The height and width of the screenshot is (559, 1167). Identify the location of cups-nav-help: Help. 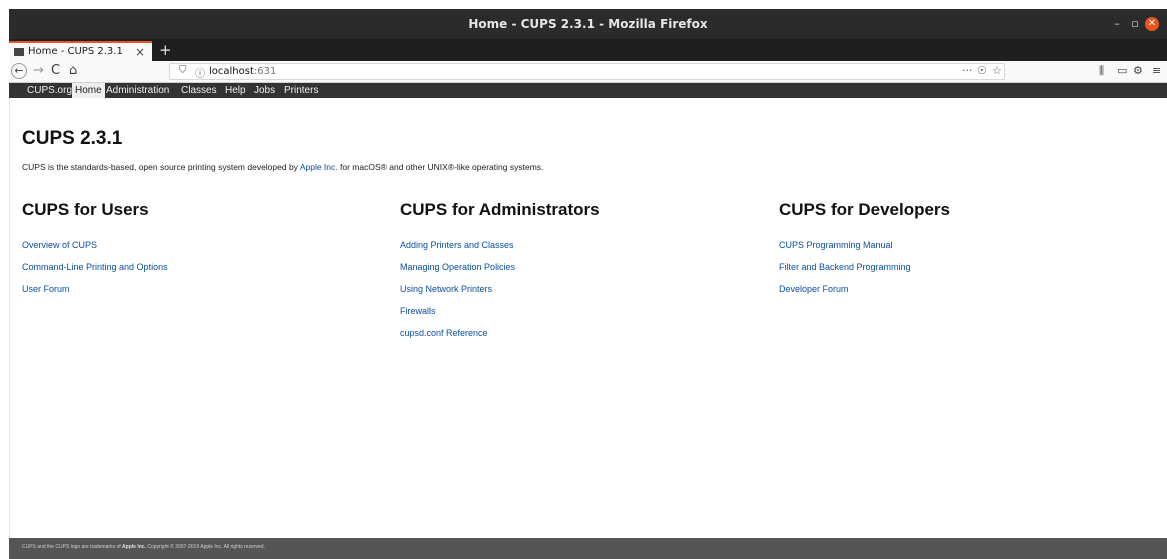
(235, 90).